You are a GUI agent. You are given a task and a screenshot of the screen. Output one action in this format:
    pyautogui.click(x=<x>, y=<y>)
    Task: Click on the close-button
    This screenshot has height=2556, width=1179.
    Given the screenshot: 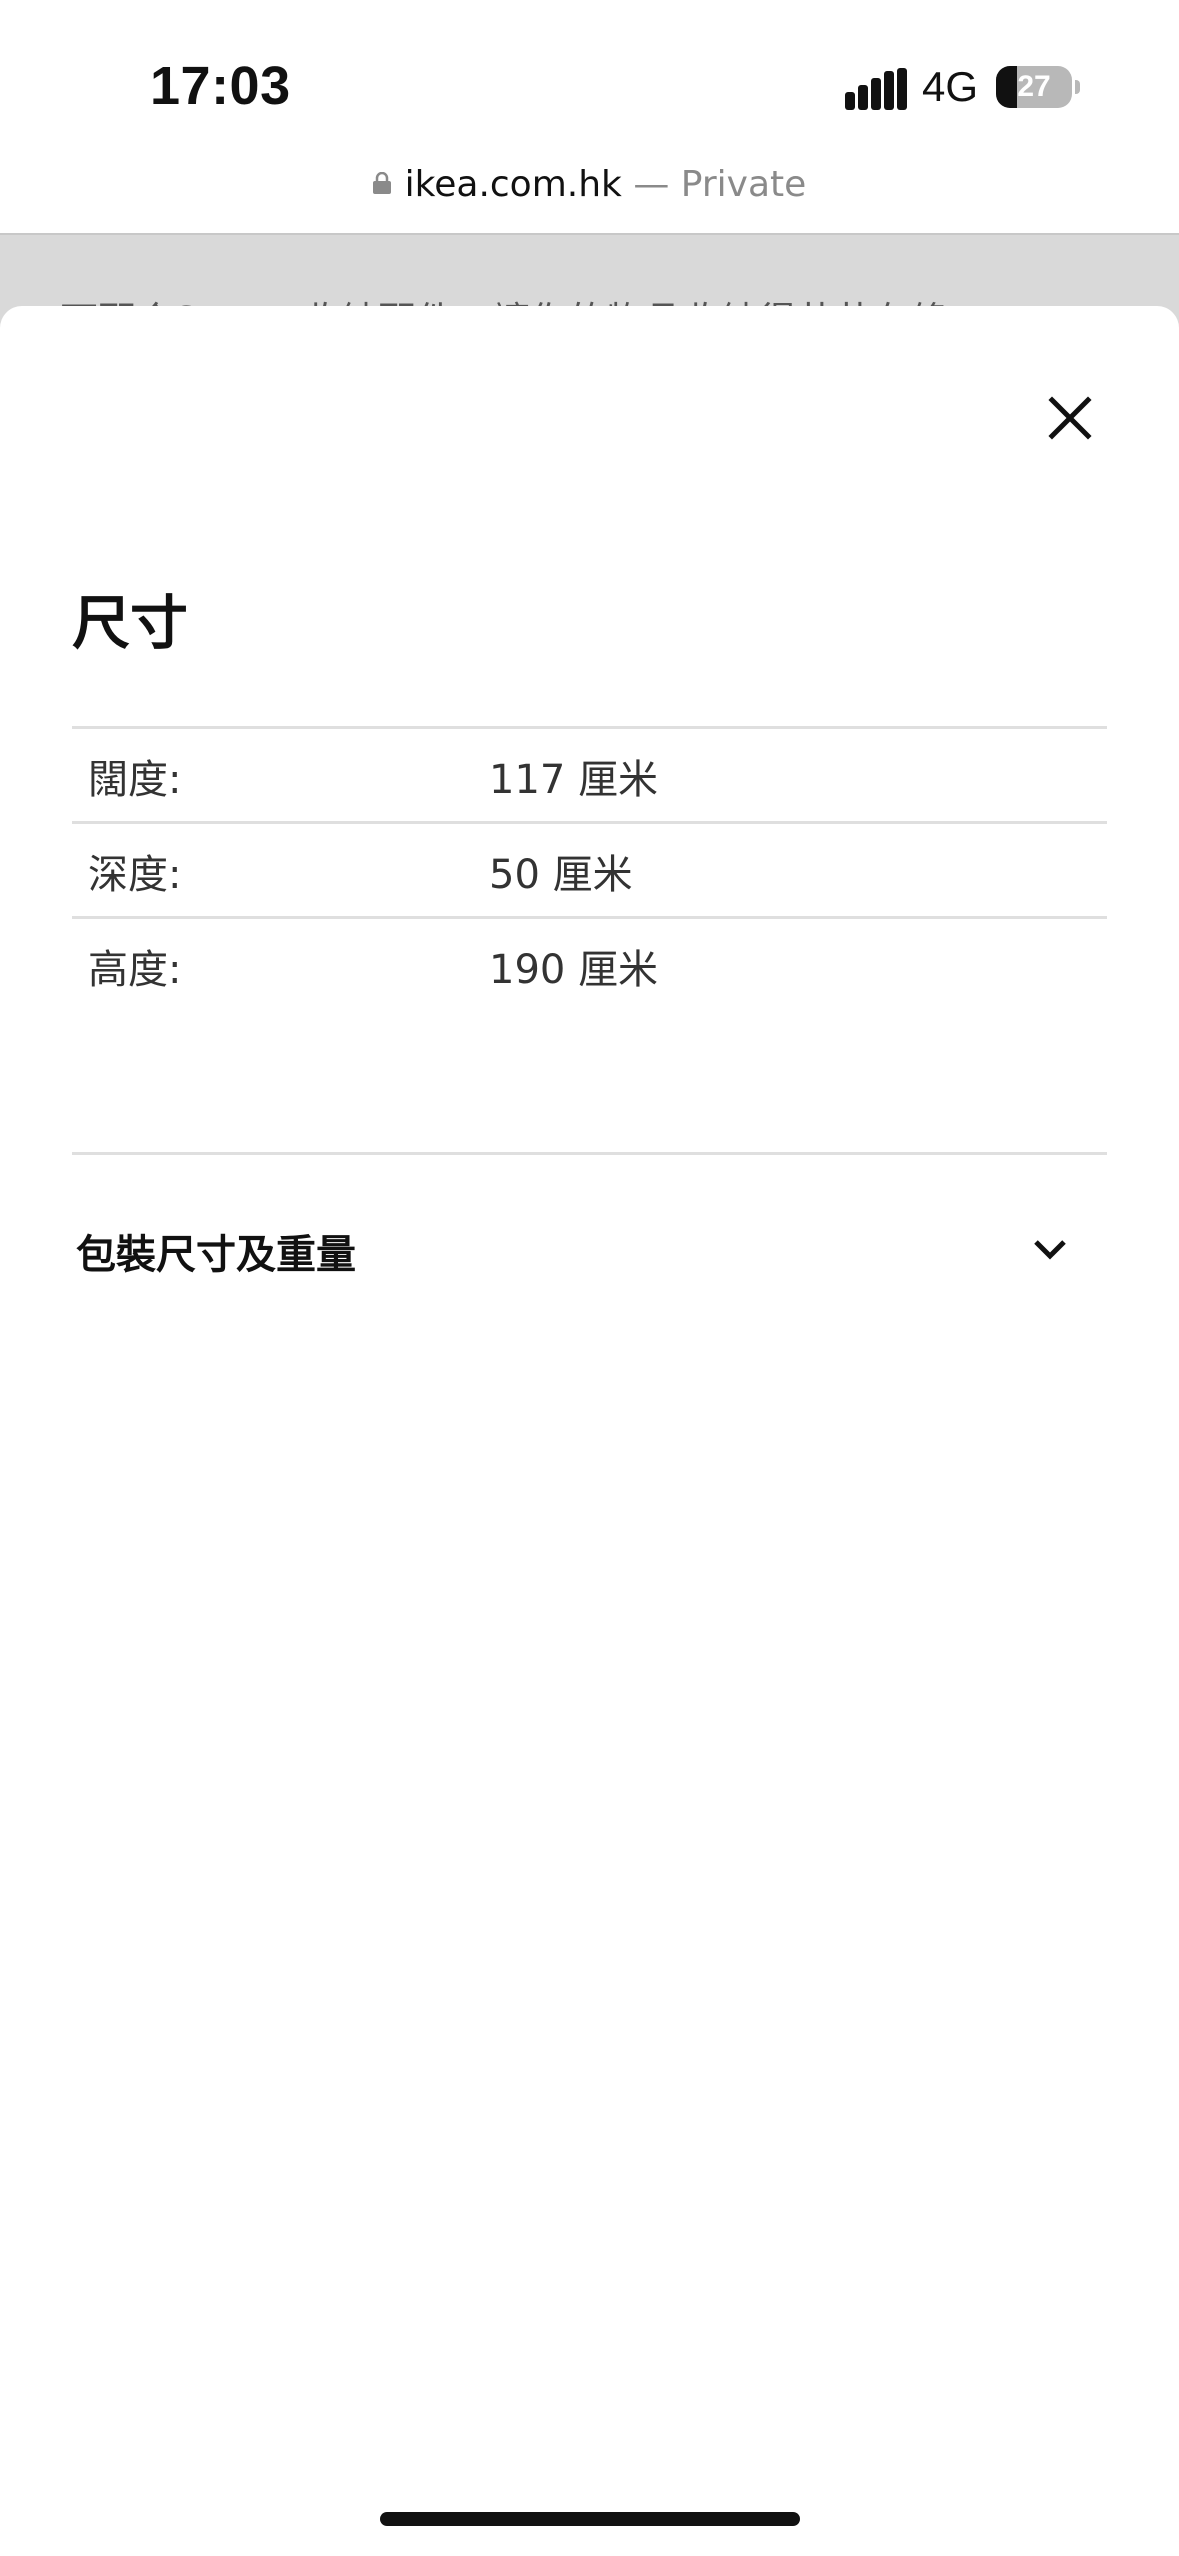 What is the action you would take?
    pyautogui.click(x=1070, y=418)
    